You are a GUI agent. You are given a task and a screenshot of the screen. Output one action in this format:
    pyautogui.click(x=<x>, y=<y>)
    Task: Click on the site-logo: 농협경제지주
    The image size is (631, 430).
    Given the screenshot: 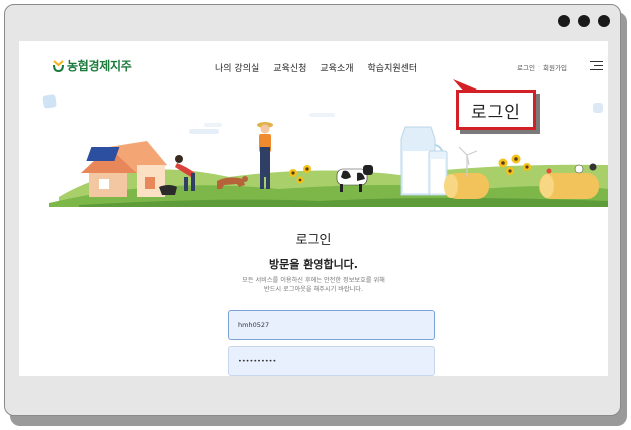 What is the action you would take?
    pyautogui.click(x=92, y=65)
    